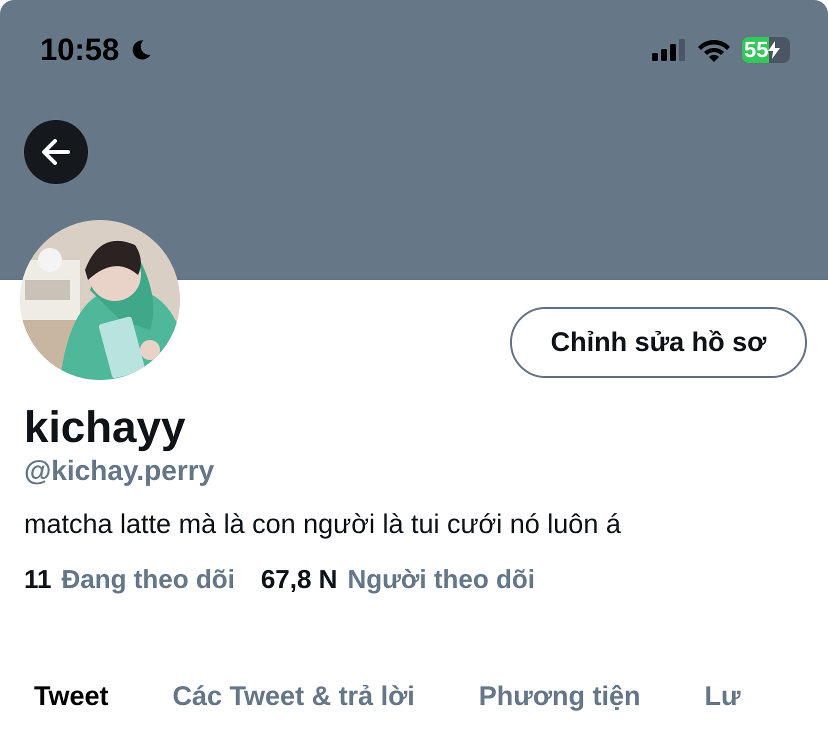 The image size is (828, 753). I want to click on stat-count: 11, so click(38, 579).